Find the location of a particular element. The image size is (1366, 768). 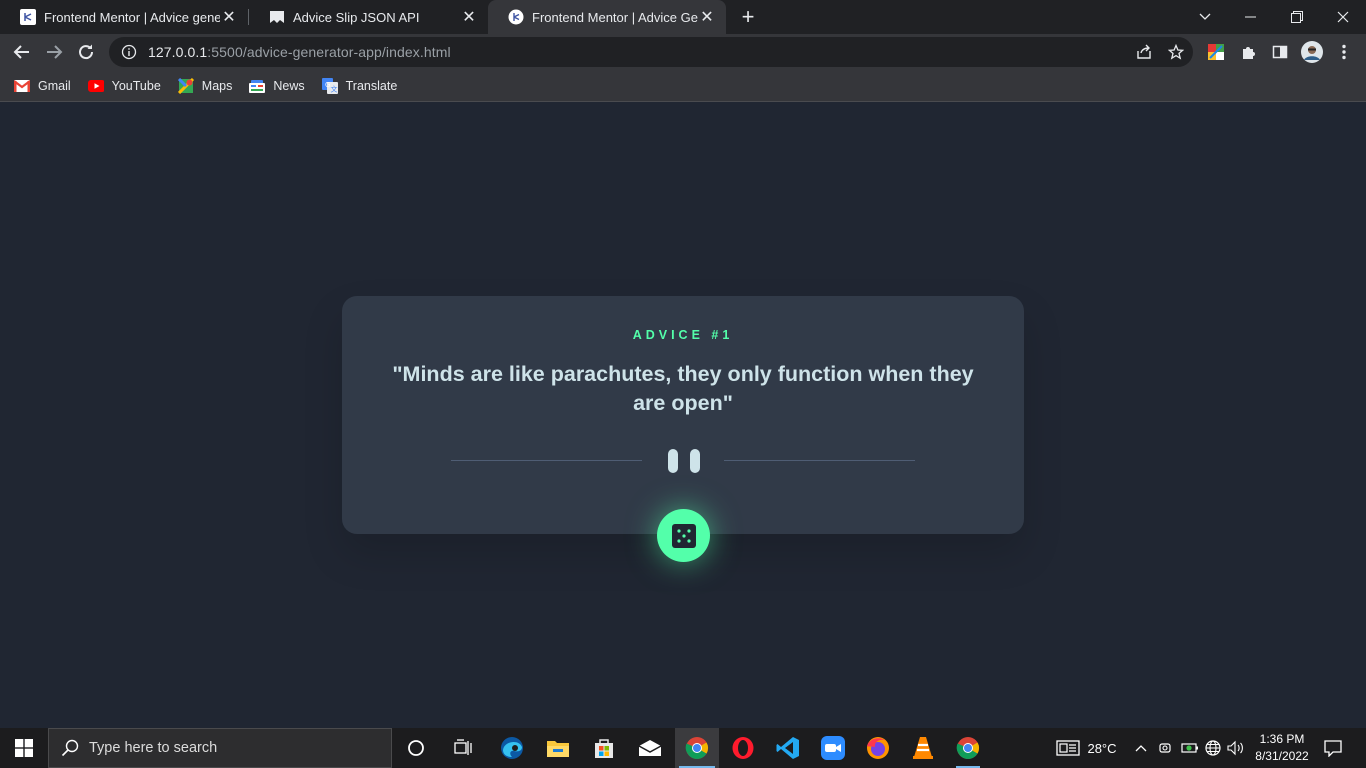

taskbar-clock: 1:36 PM 8/31/2022 is located at coordinates (1282, 748).